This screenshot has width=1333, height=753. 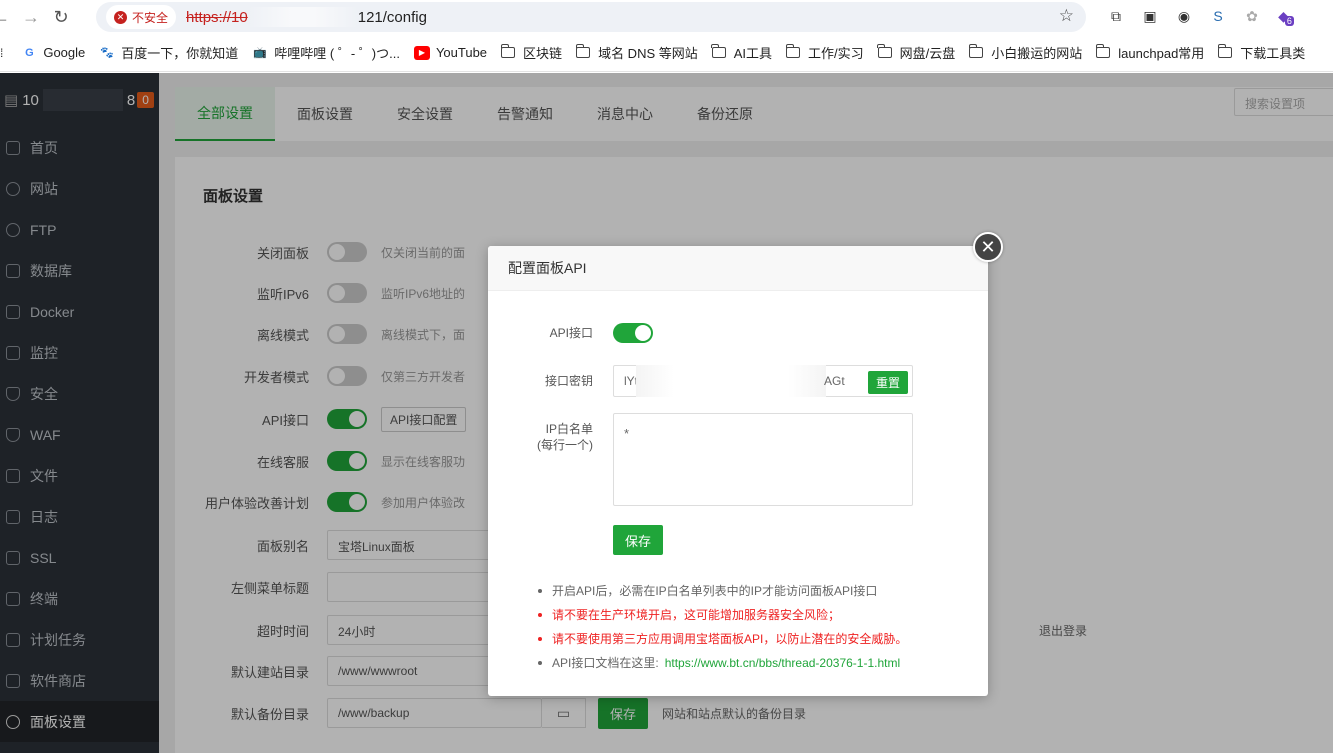 I want to click on apps-icon: ⁞, so click(x=1, y=53).